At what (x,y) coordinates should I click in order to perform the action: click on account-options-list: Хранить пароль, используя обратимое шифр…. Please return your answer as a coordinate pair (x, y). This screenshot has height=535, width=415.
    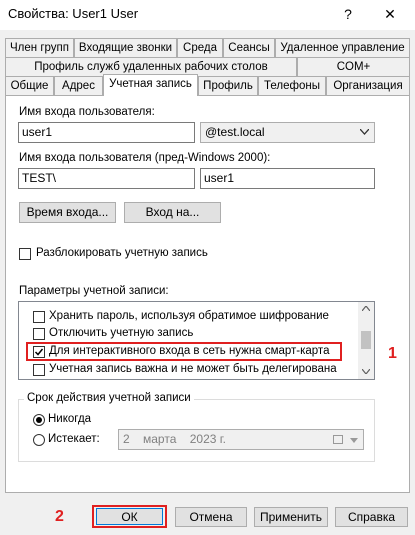
    Looking at the image, I should click on (196, 340).